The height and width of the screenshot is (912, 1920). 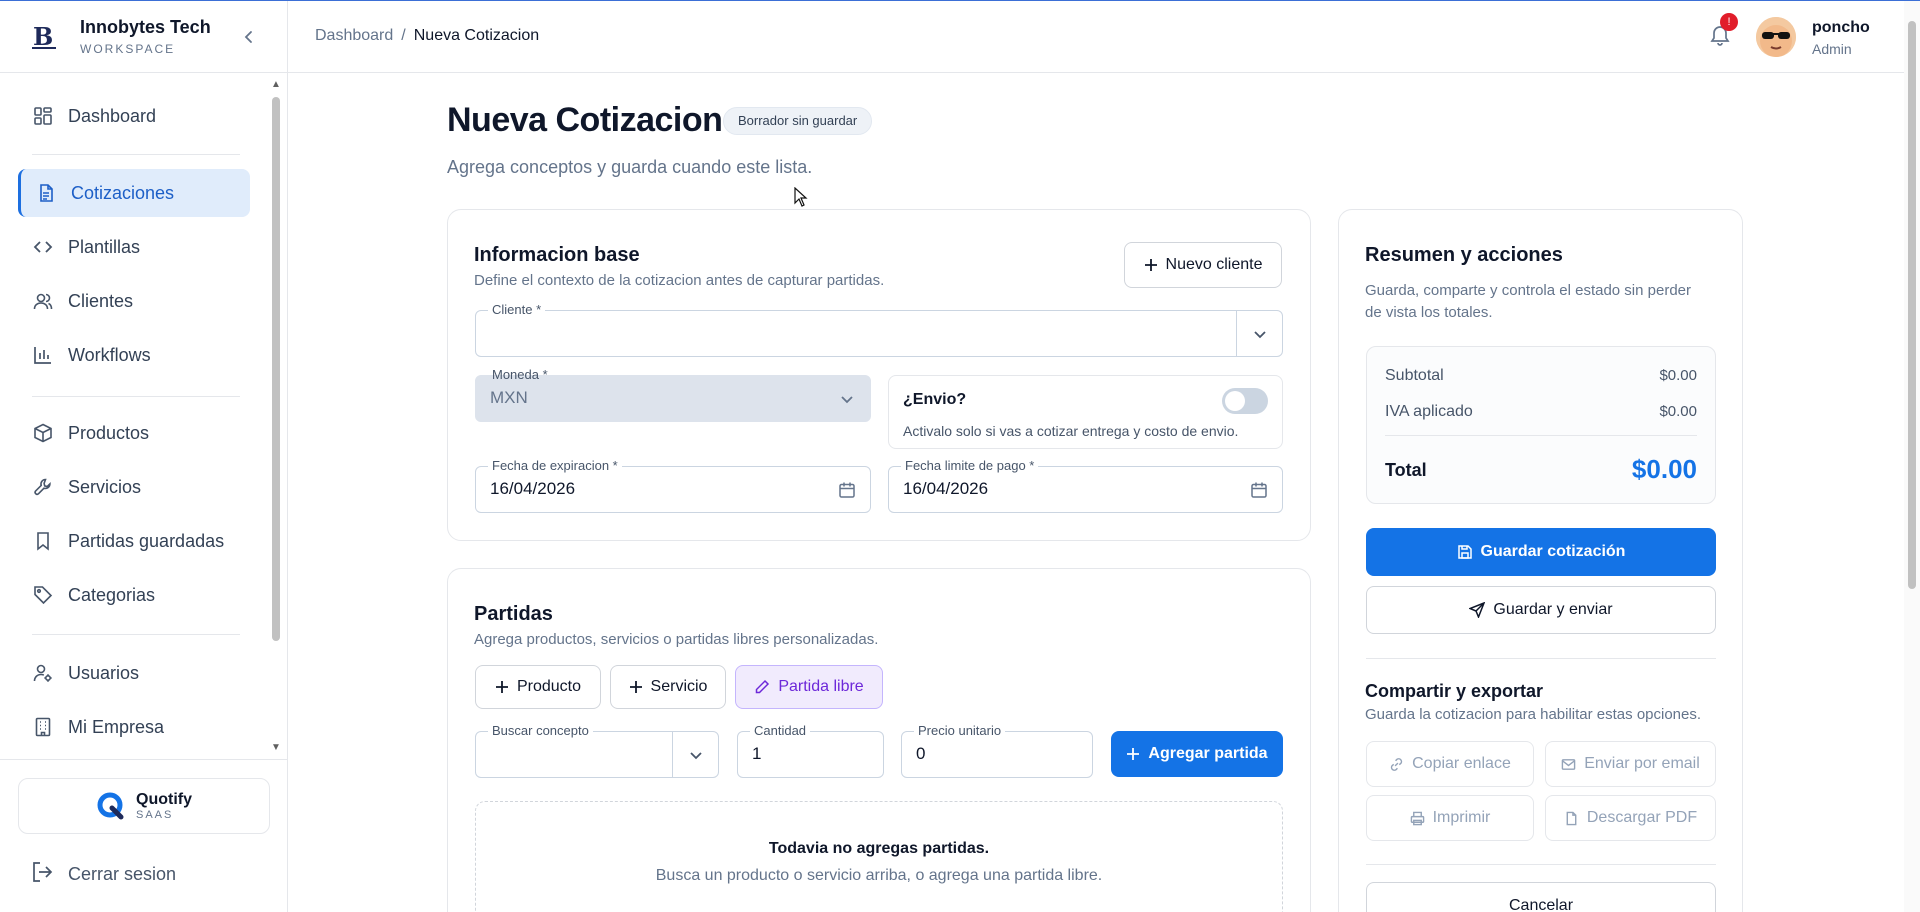 What do you see at coordinates (921, 753) in the screenshot?
I see `unit-price-value: 0` at bounding box center [921, 753].